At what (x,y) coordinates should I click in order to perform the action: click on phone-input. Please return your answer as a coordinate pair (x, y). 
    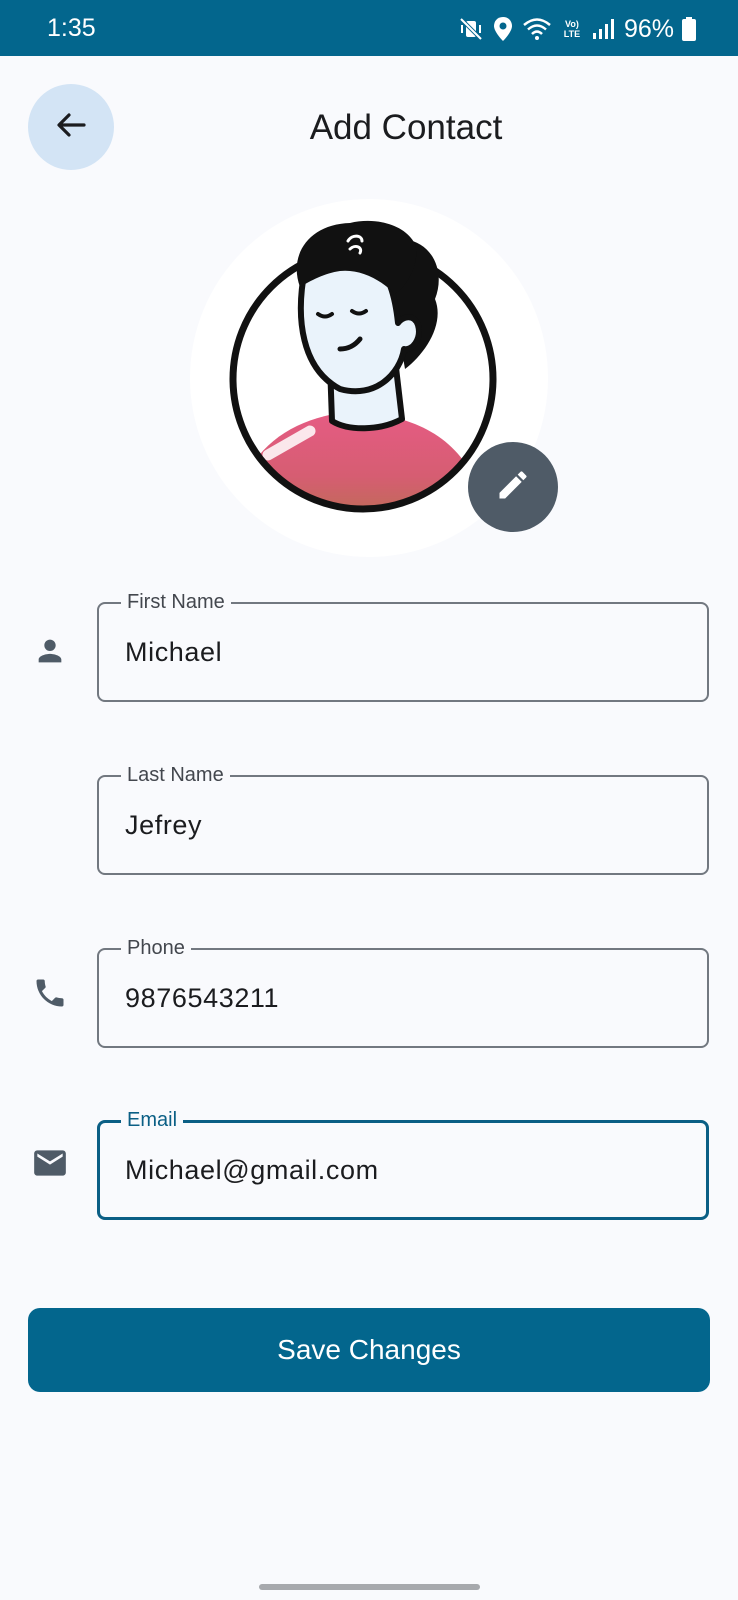
    Looking at the image, I should click on (405, 998).